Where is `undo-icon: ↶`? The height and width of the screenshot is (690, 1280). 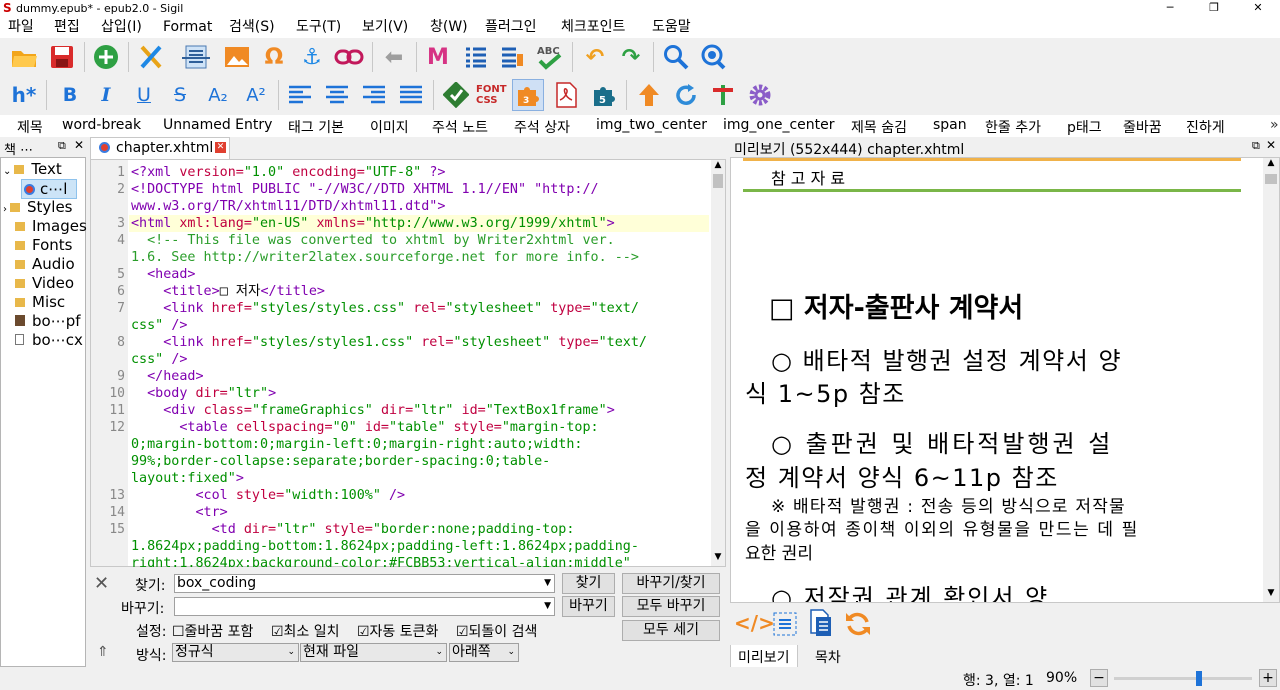 undo-icon: ↶ is located at coordinates (595, 57).